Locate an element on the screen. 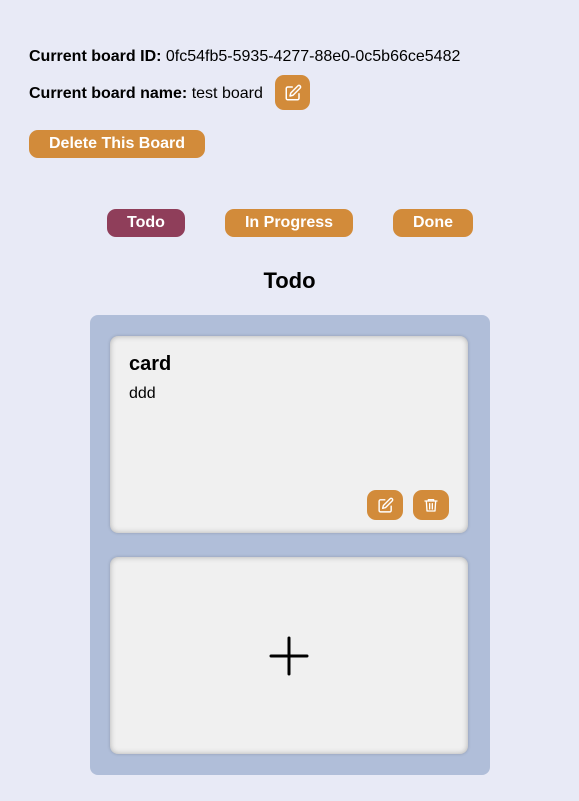  edit-board-name-button is located at coordinates (292, 92).